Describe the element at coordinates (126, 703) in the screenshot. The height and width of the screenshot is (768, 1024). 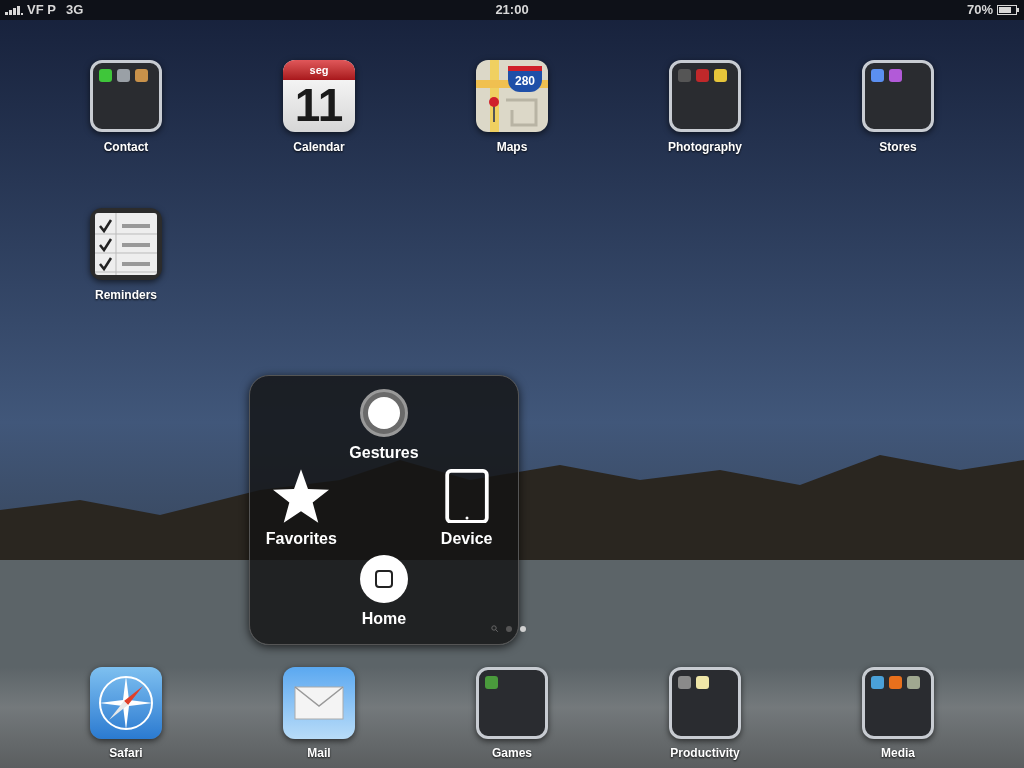
I see `compass-icon` at that location.